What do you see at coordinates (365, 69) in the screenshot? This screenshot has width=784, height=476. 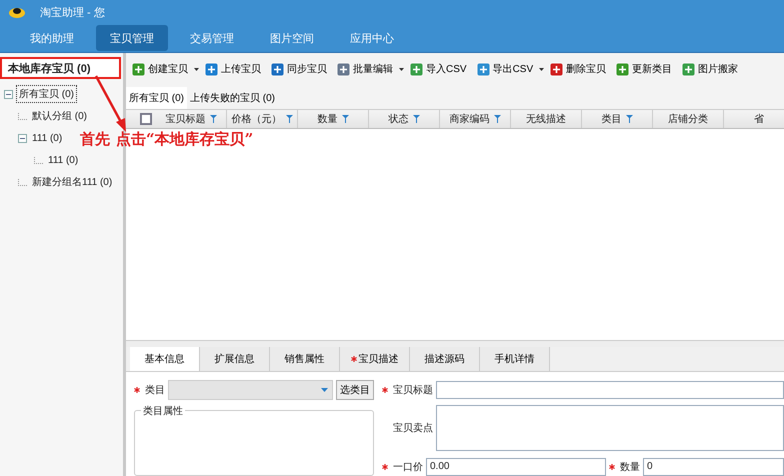 I see `toolbar-button: 批量编辑` at bounding box center [365, 69].